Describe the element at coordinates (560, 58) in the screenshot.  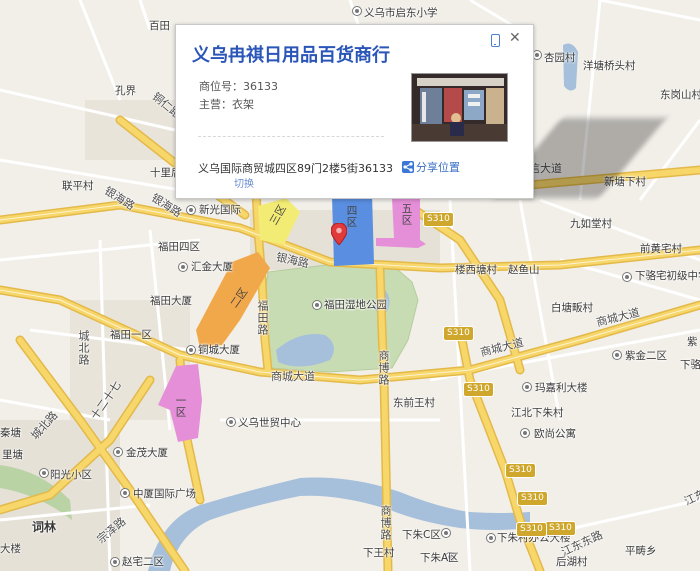
I see `place-label: 杏园村` at that location.